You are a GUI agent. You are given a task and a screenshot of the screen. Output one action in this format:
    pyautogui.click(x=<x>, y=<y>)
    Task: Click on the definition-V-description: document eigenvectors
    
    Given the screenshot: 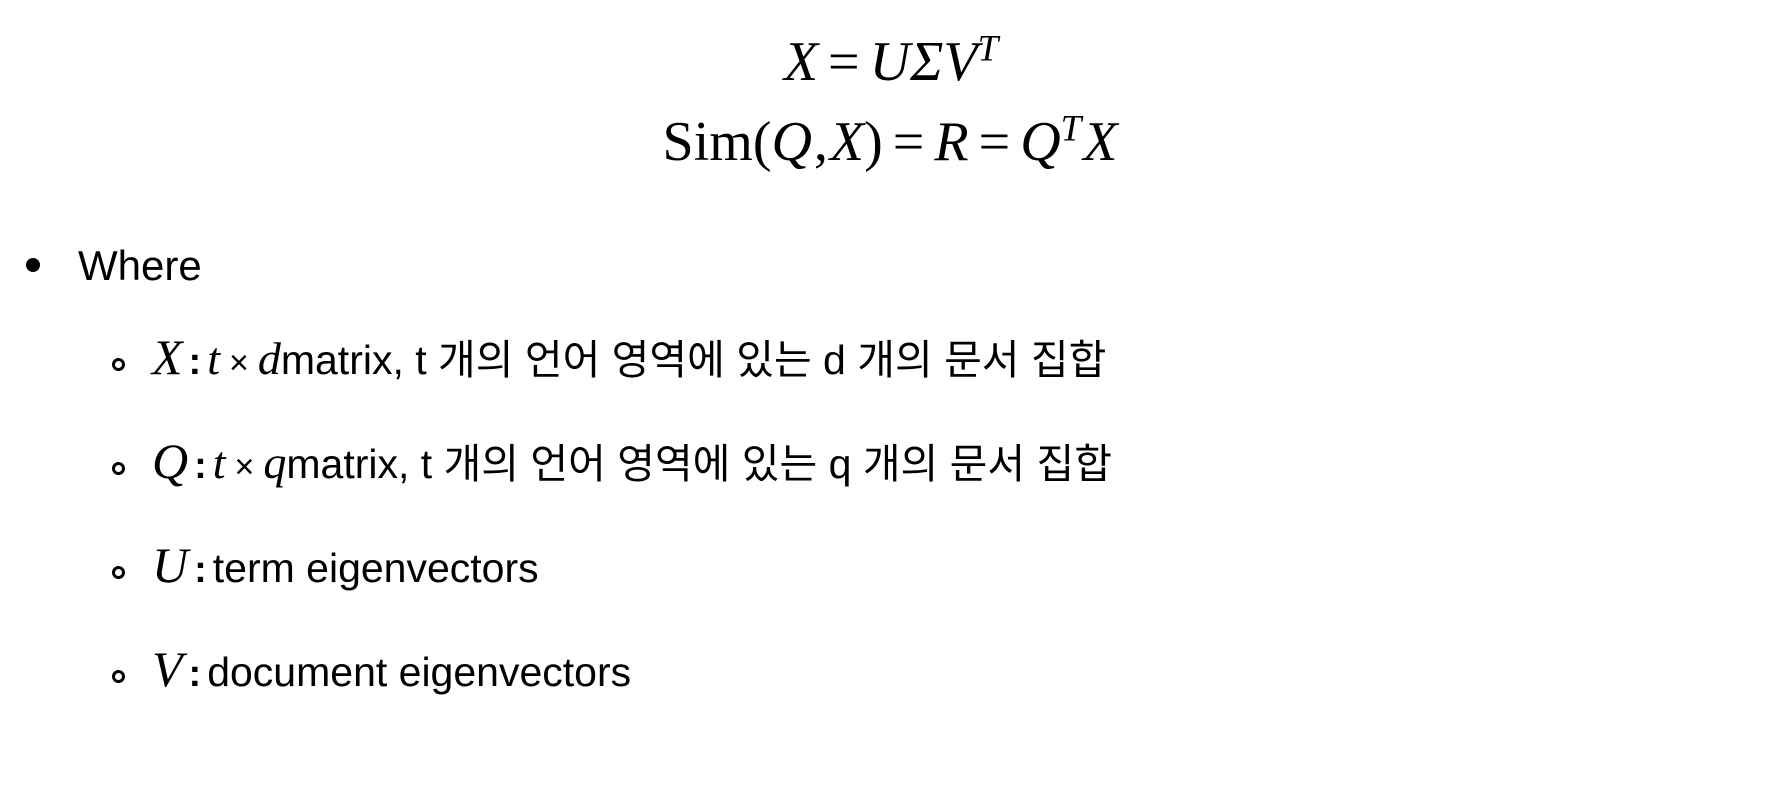 What is the action you would take?
    pyautogui.click(x=419, y=672)
    